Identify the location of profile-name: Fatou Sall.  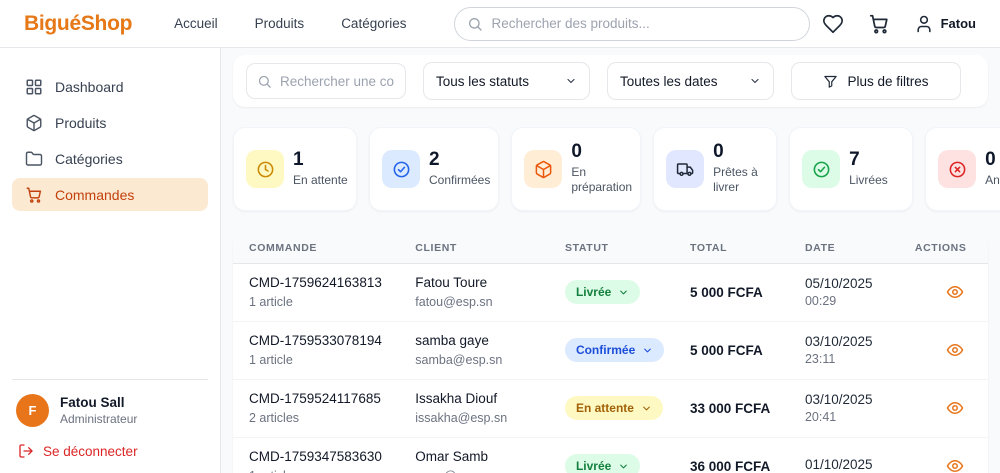
(92, 402).